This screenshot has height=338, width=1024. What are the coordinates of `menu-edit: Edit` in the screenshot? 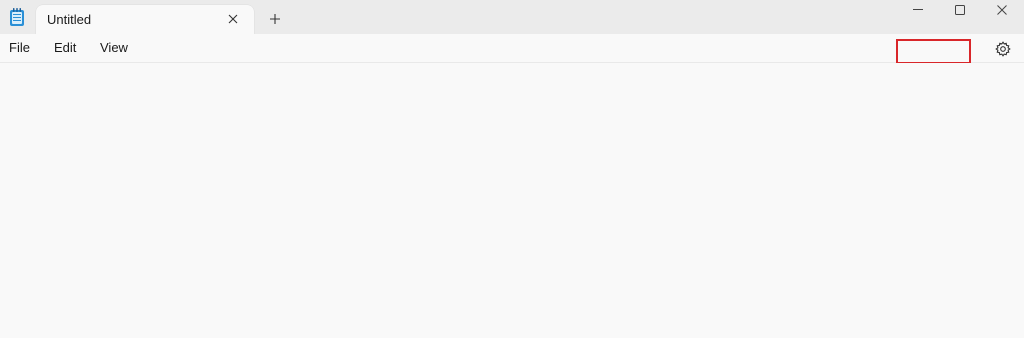 It's located at (65, 47).